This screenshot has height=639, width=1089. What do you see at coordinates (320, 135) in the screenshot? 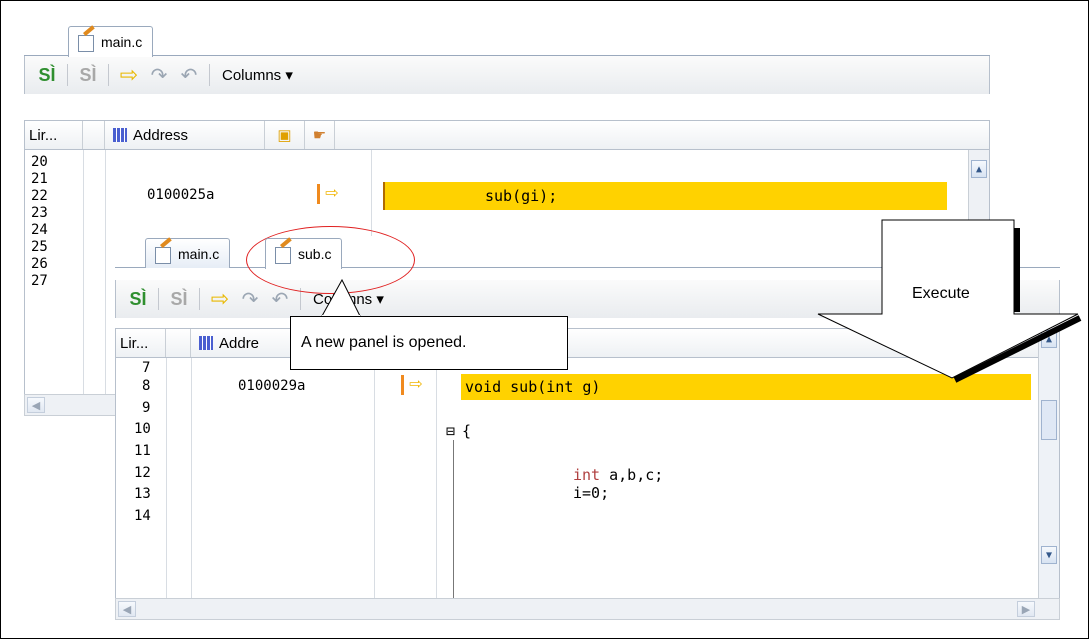
I see `hand-column-header: ☛` at bounding box center [320, 135].